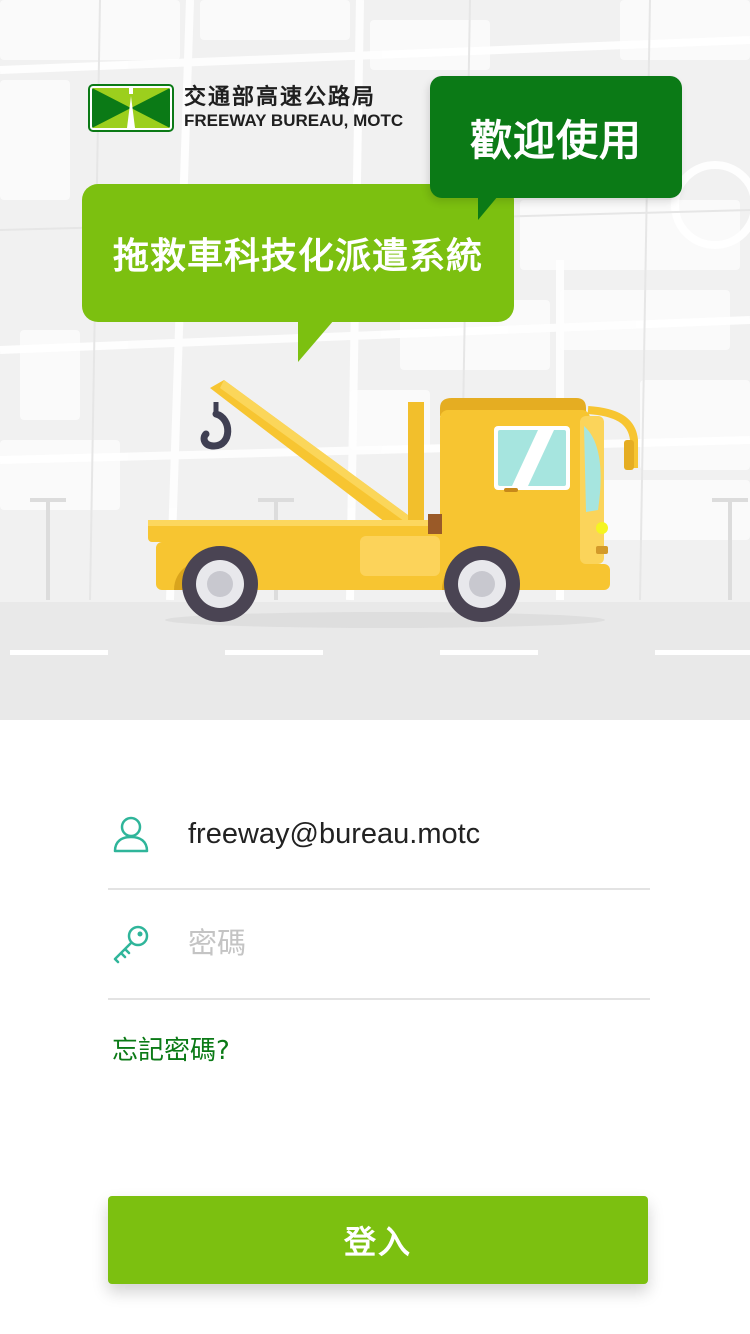 This screenshot has width=750, height=1334. I want to click on system-name-bubble-tail, so click(316, 341).